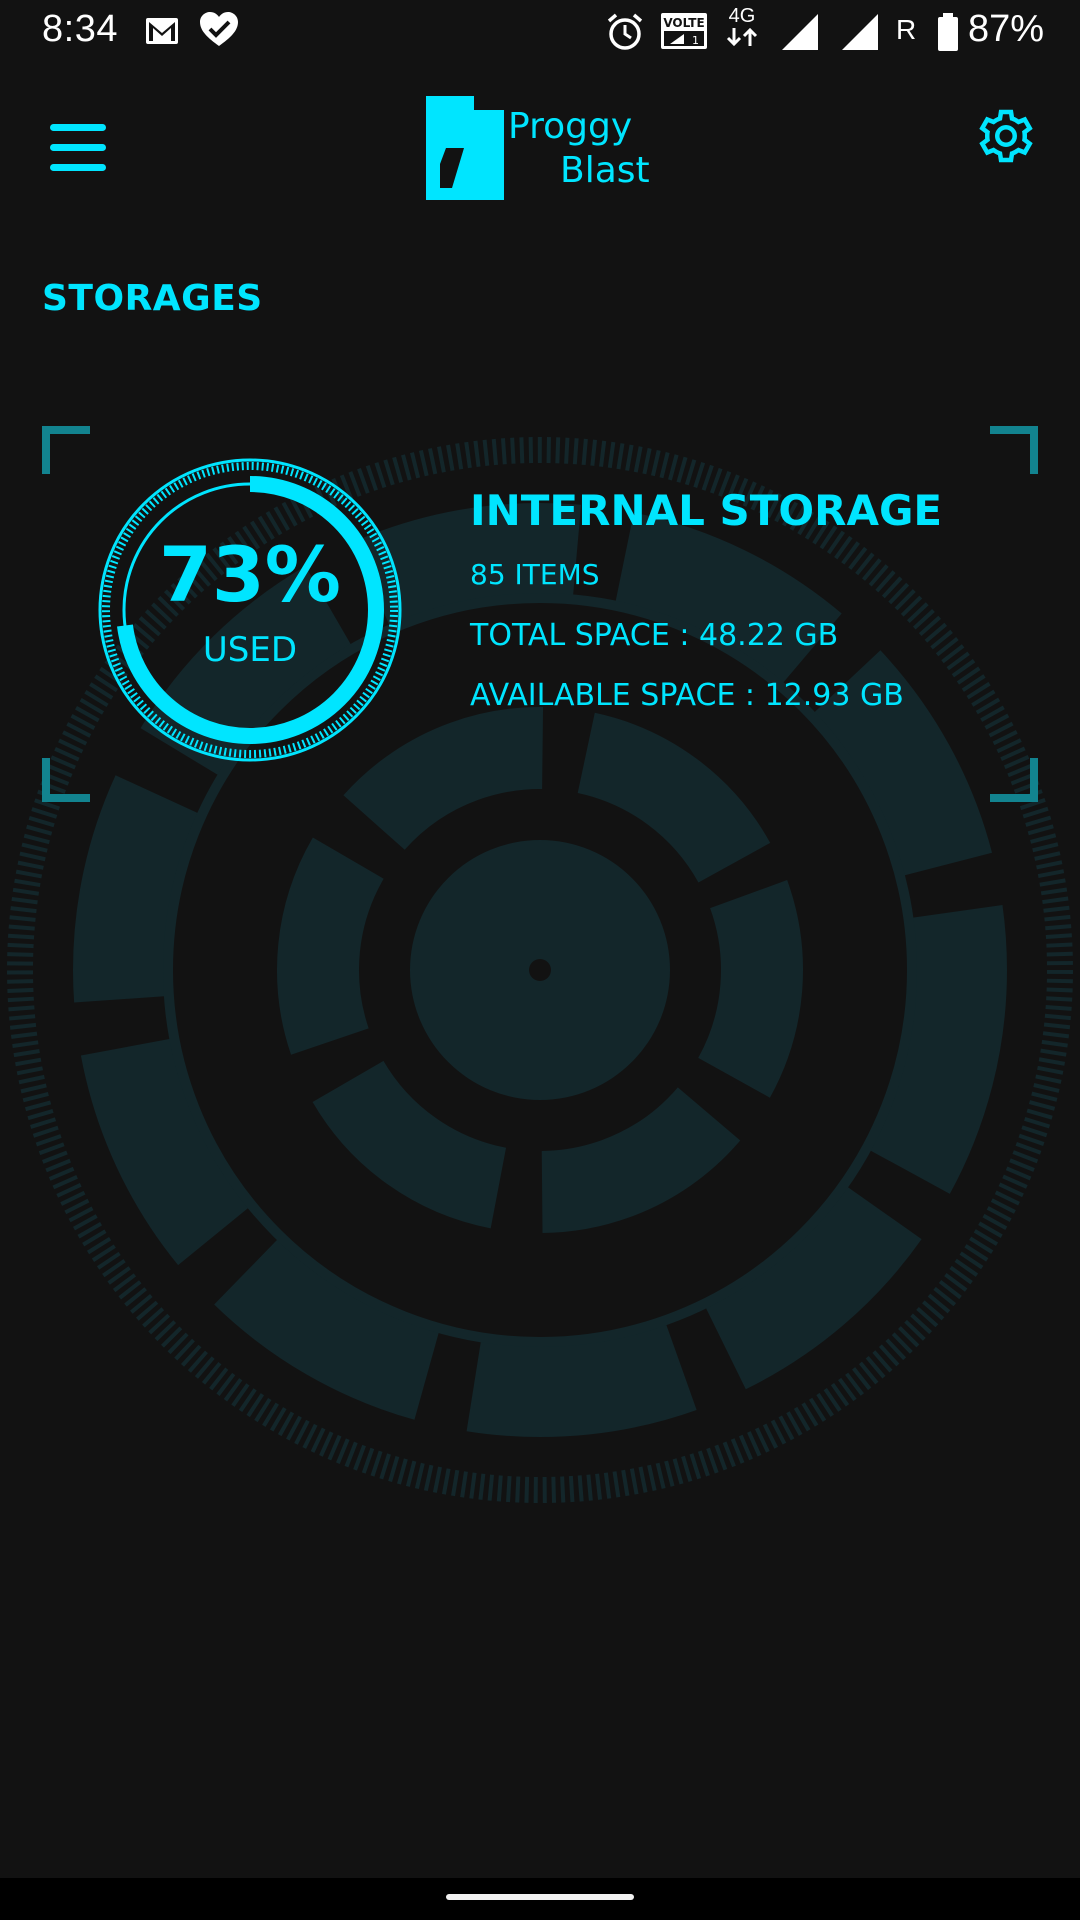 The image size is (1080, 1920). What do you see at coordinates (540, 32) in the screenshot?
I see `status-bar: 8:34 VOLTE 1 4G R 87%` at bounding box center [540, 32].